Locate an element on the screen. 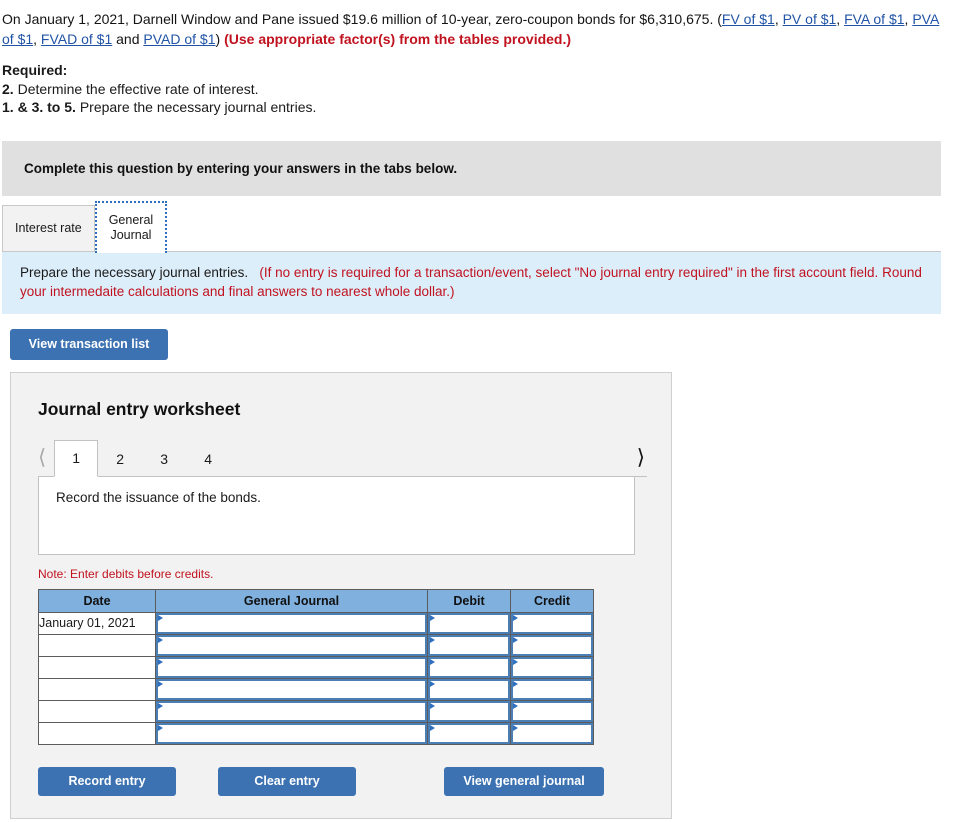  worksheet-page-3-label: 3 is located at coordinates (164, 458).